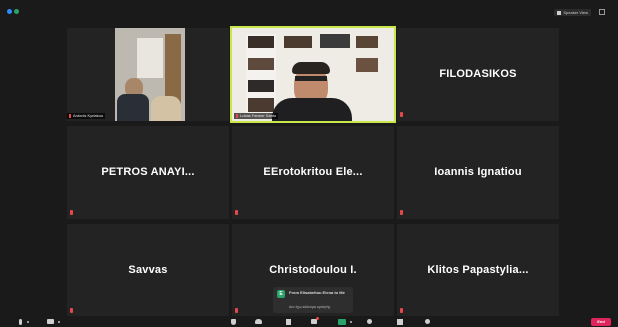 Image resolution: width=618 pixels, height=327 pixels. I want to click on active-speaker-tile: Lukas Farmer Santo, so click(313, 74).